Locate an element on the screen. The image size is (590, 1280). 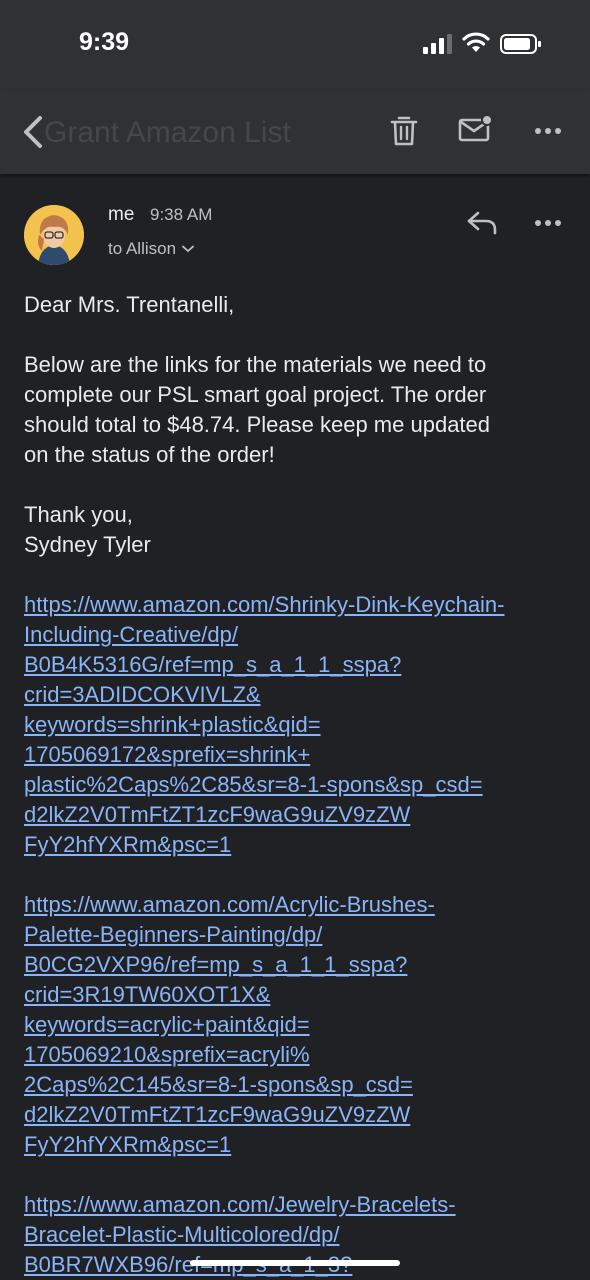
sent-time: 9:38 AM is located at coordinates (181, 214).